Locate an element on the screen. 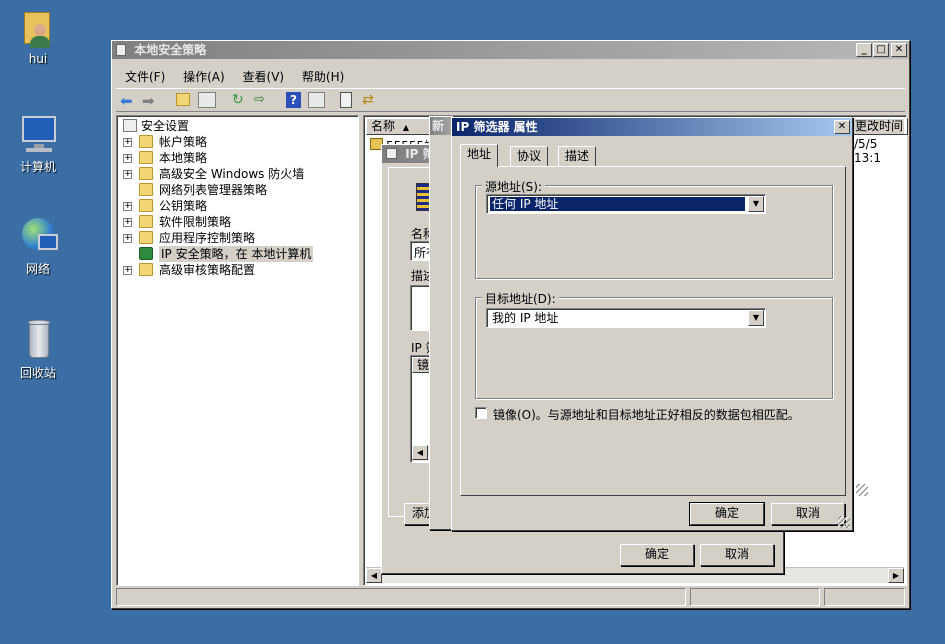  mirror-checkbox is located at coordinates (481, 413).